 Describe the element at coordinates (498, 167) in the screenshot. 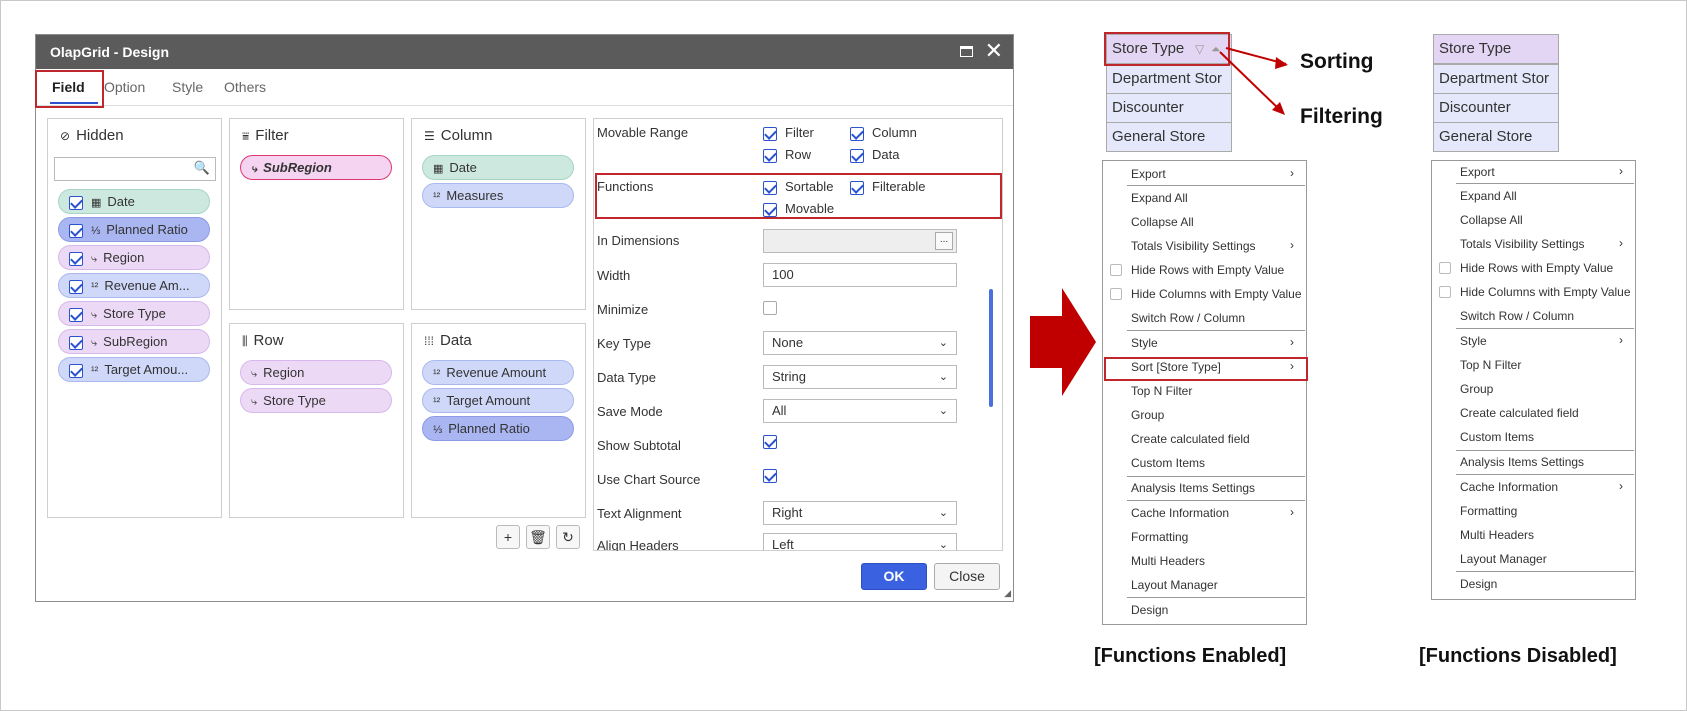

I see `column-chip-date: ▦ Date` at that location.